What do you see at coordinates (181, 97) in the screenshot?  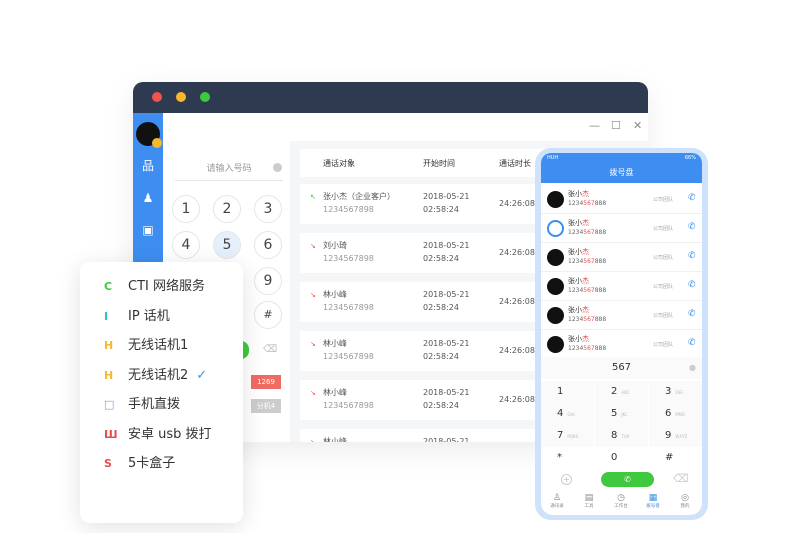 I see `minimize-dot` at bounding box center [181, 97].